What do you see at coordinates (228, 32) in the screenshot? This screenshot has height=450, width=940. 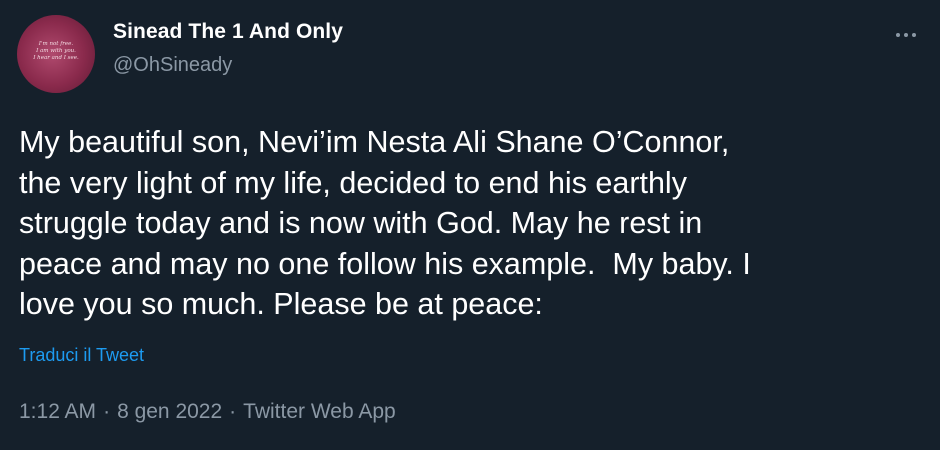 I see `author-display-name: Sinead The 1 And Only` at bounding box center [228, 32].